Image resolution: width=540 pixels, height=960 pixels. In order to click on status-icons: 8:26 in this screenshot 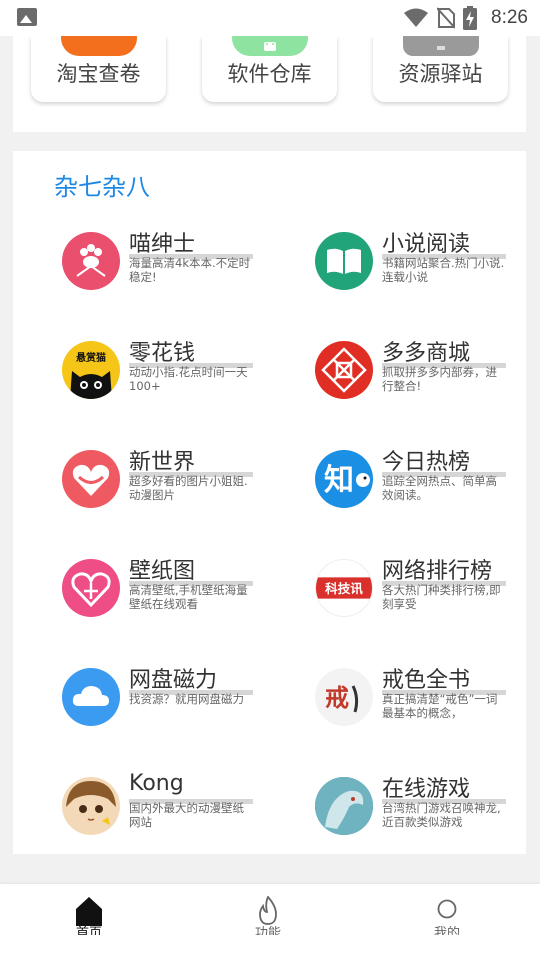, I will do `click(465, 18)`.